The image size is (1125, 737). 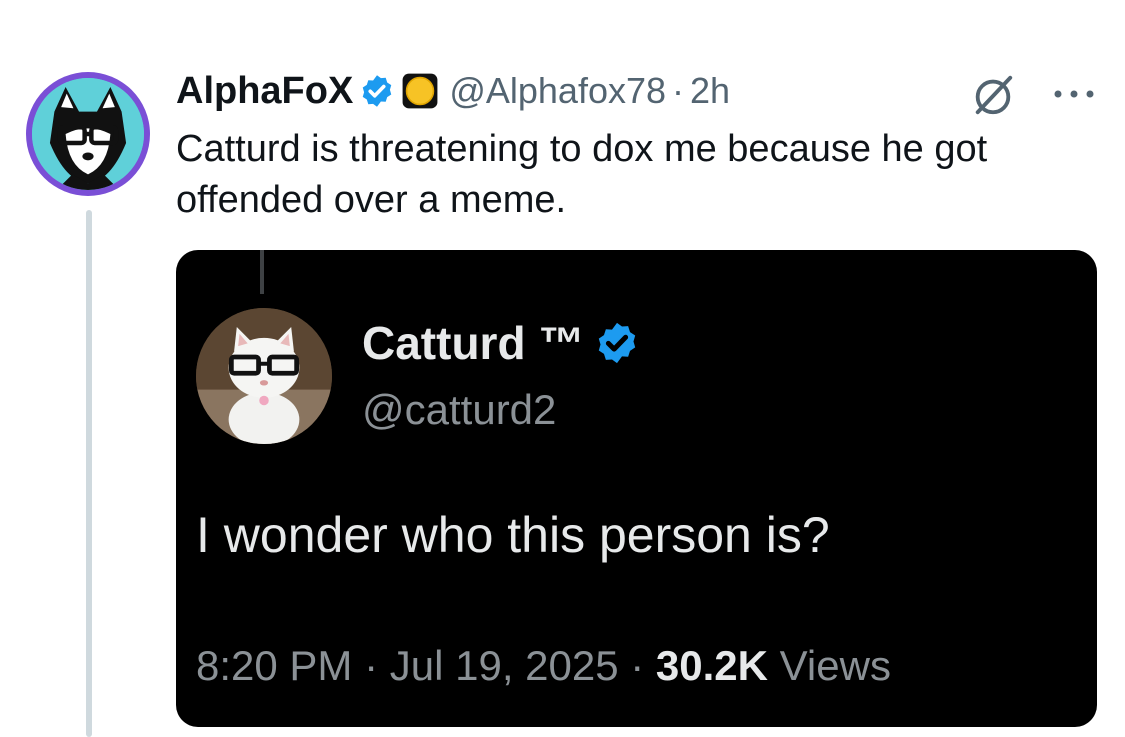 I want to click on embedded-views-label: Views, so click(x=829, y=665).